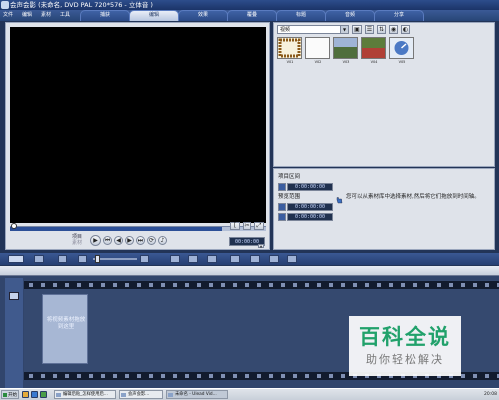 Image resolution: width=499 pixels, height=400 pixels. Describe the element at coordinates (65, 15) in the screenshot. I see `menu-tools: 工具` at that location.